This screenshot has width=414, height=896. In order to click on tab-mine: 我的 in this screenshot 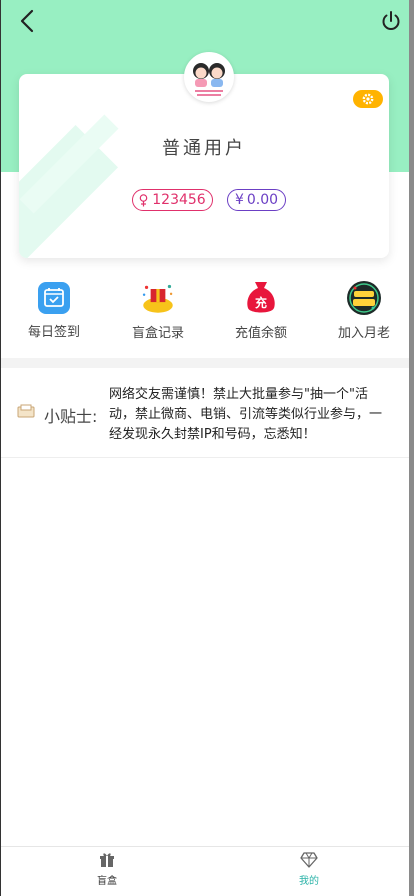, I will do `click(309, 872)`.